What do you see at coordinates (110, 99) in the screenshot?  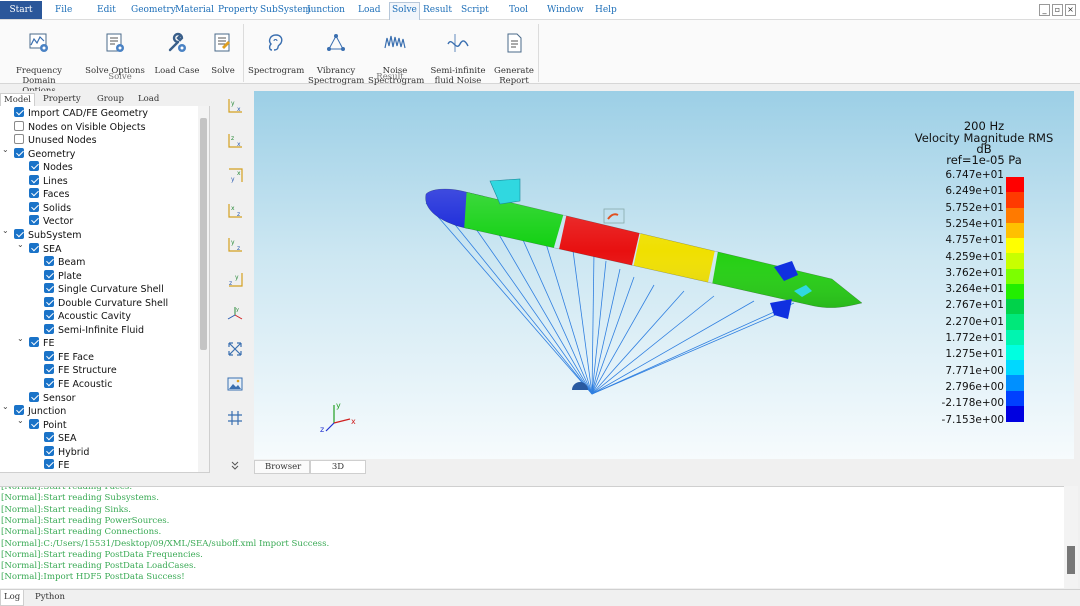 I see `tab-group: Group` at bounding box center [110, 99].